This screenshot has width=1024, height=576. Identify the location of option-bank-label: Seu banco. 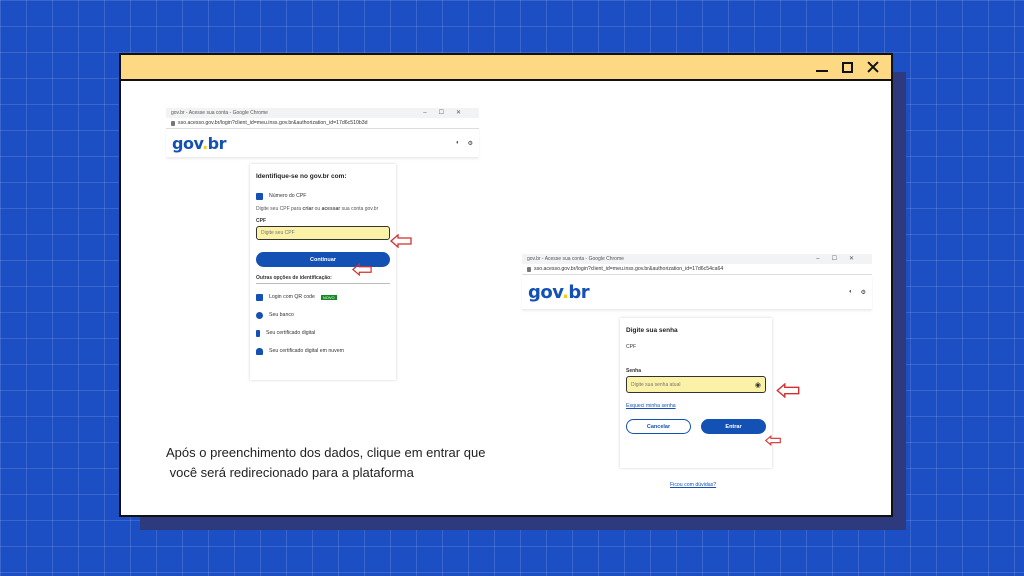
(281, 315).